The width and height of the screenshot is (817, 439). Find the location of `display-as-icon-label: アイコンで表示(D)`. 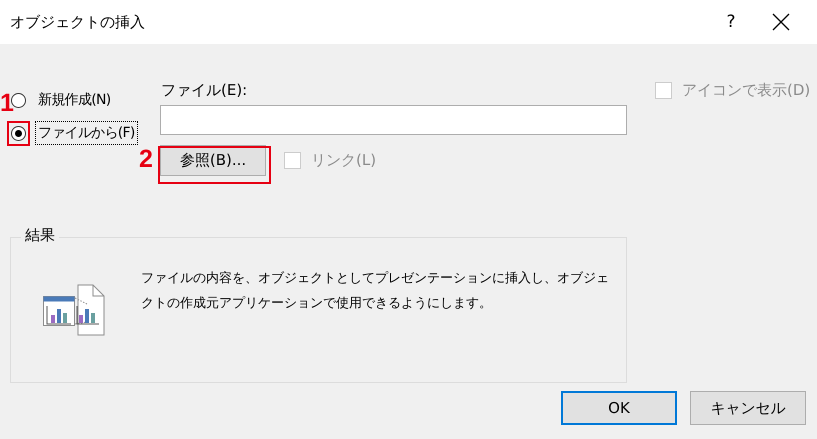

display-as-icon-label: アイコンで表示(D) is located at coordinates (746, 90).